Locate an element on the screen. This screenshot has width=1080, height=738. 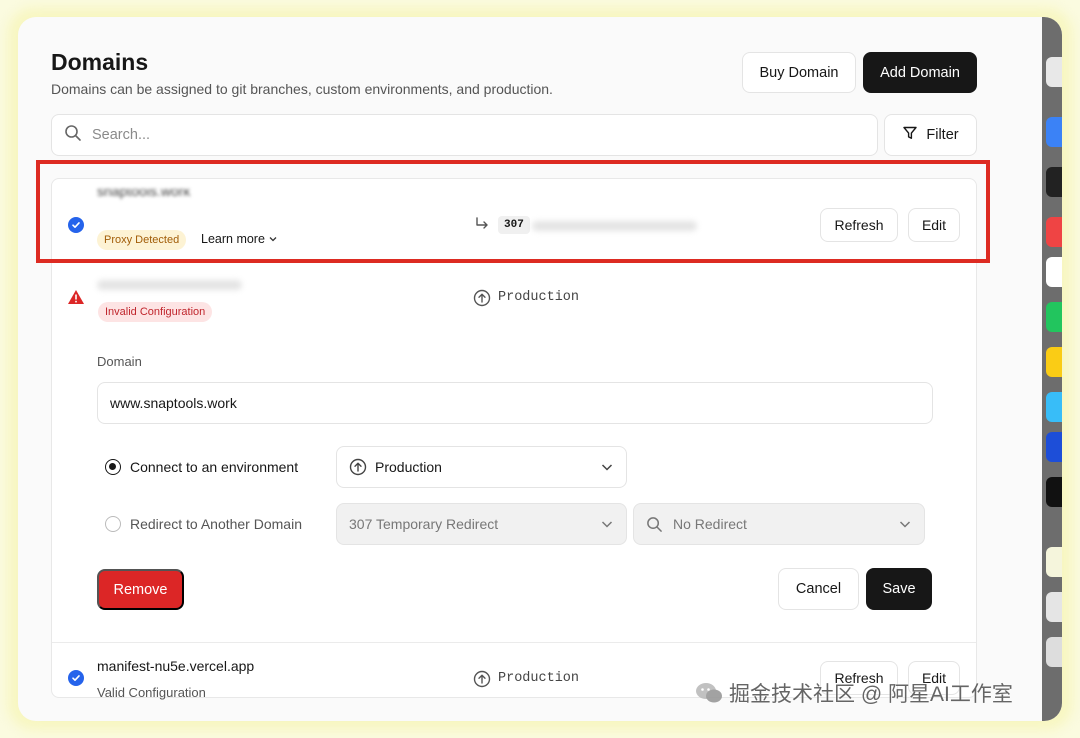
proxy-detected-badge: Proxy Detected is located at coordinates (142, 240).